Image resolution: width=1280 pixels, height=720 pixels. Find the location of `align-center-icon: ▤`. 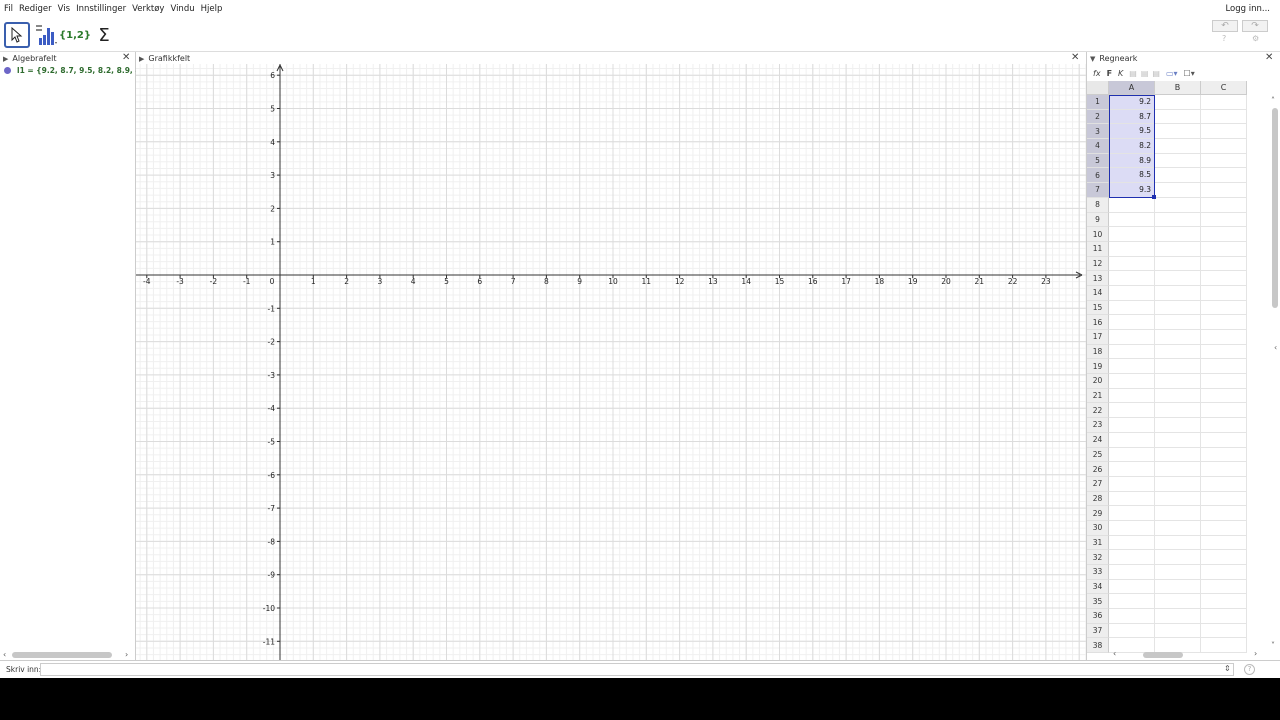

align-center-icon: ▤ is located at coordinates (1145, 73).